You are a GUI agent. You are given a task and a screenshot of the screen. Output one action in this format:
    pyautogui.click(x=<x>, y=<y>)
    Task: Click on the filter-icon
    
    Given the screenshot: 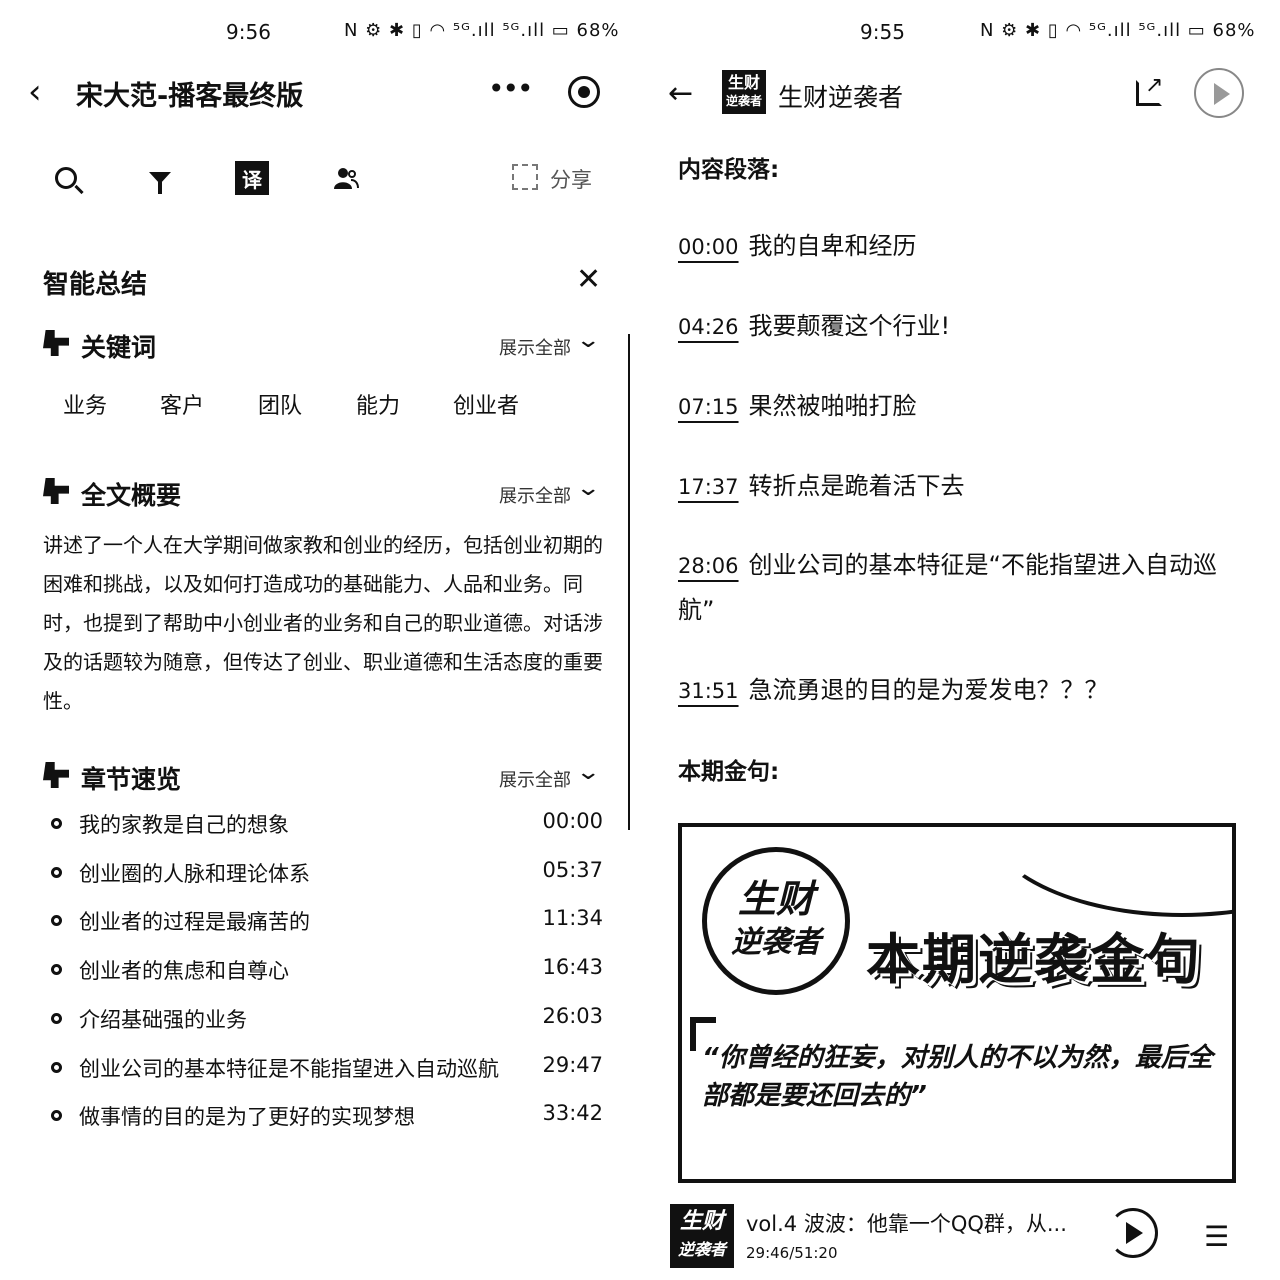 What is the action you would take?
    pyautogui.click(x=160, y=178)
    